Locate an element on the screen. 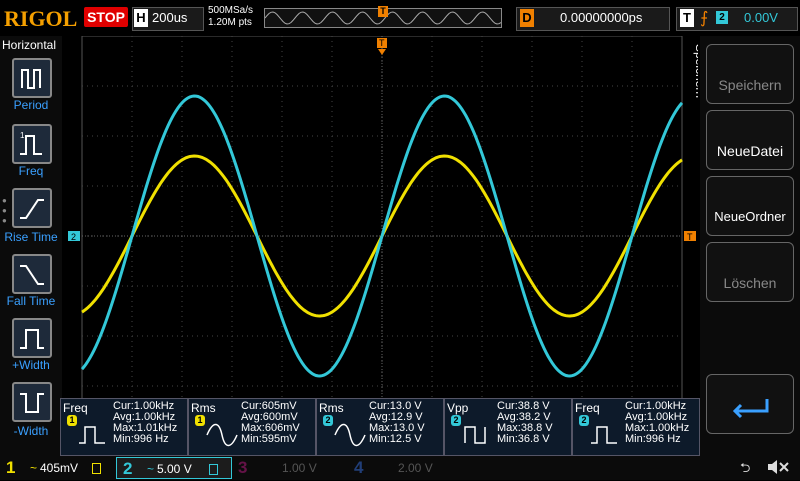 The height and width of the screenshot is (481, 800). channel-2-status: 2 ~5.00 V is located at coordinates (174, 468).